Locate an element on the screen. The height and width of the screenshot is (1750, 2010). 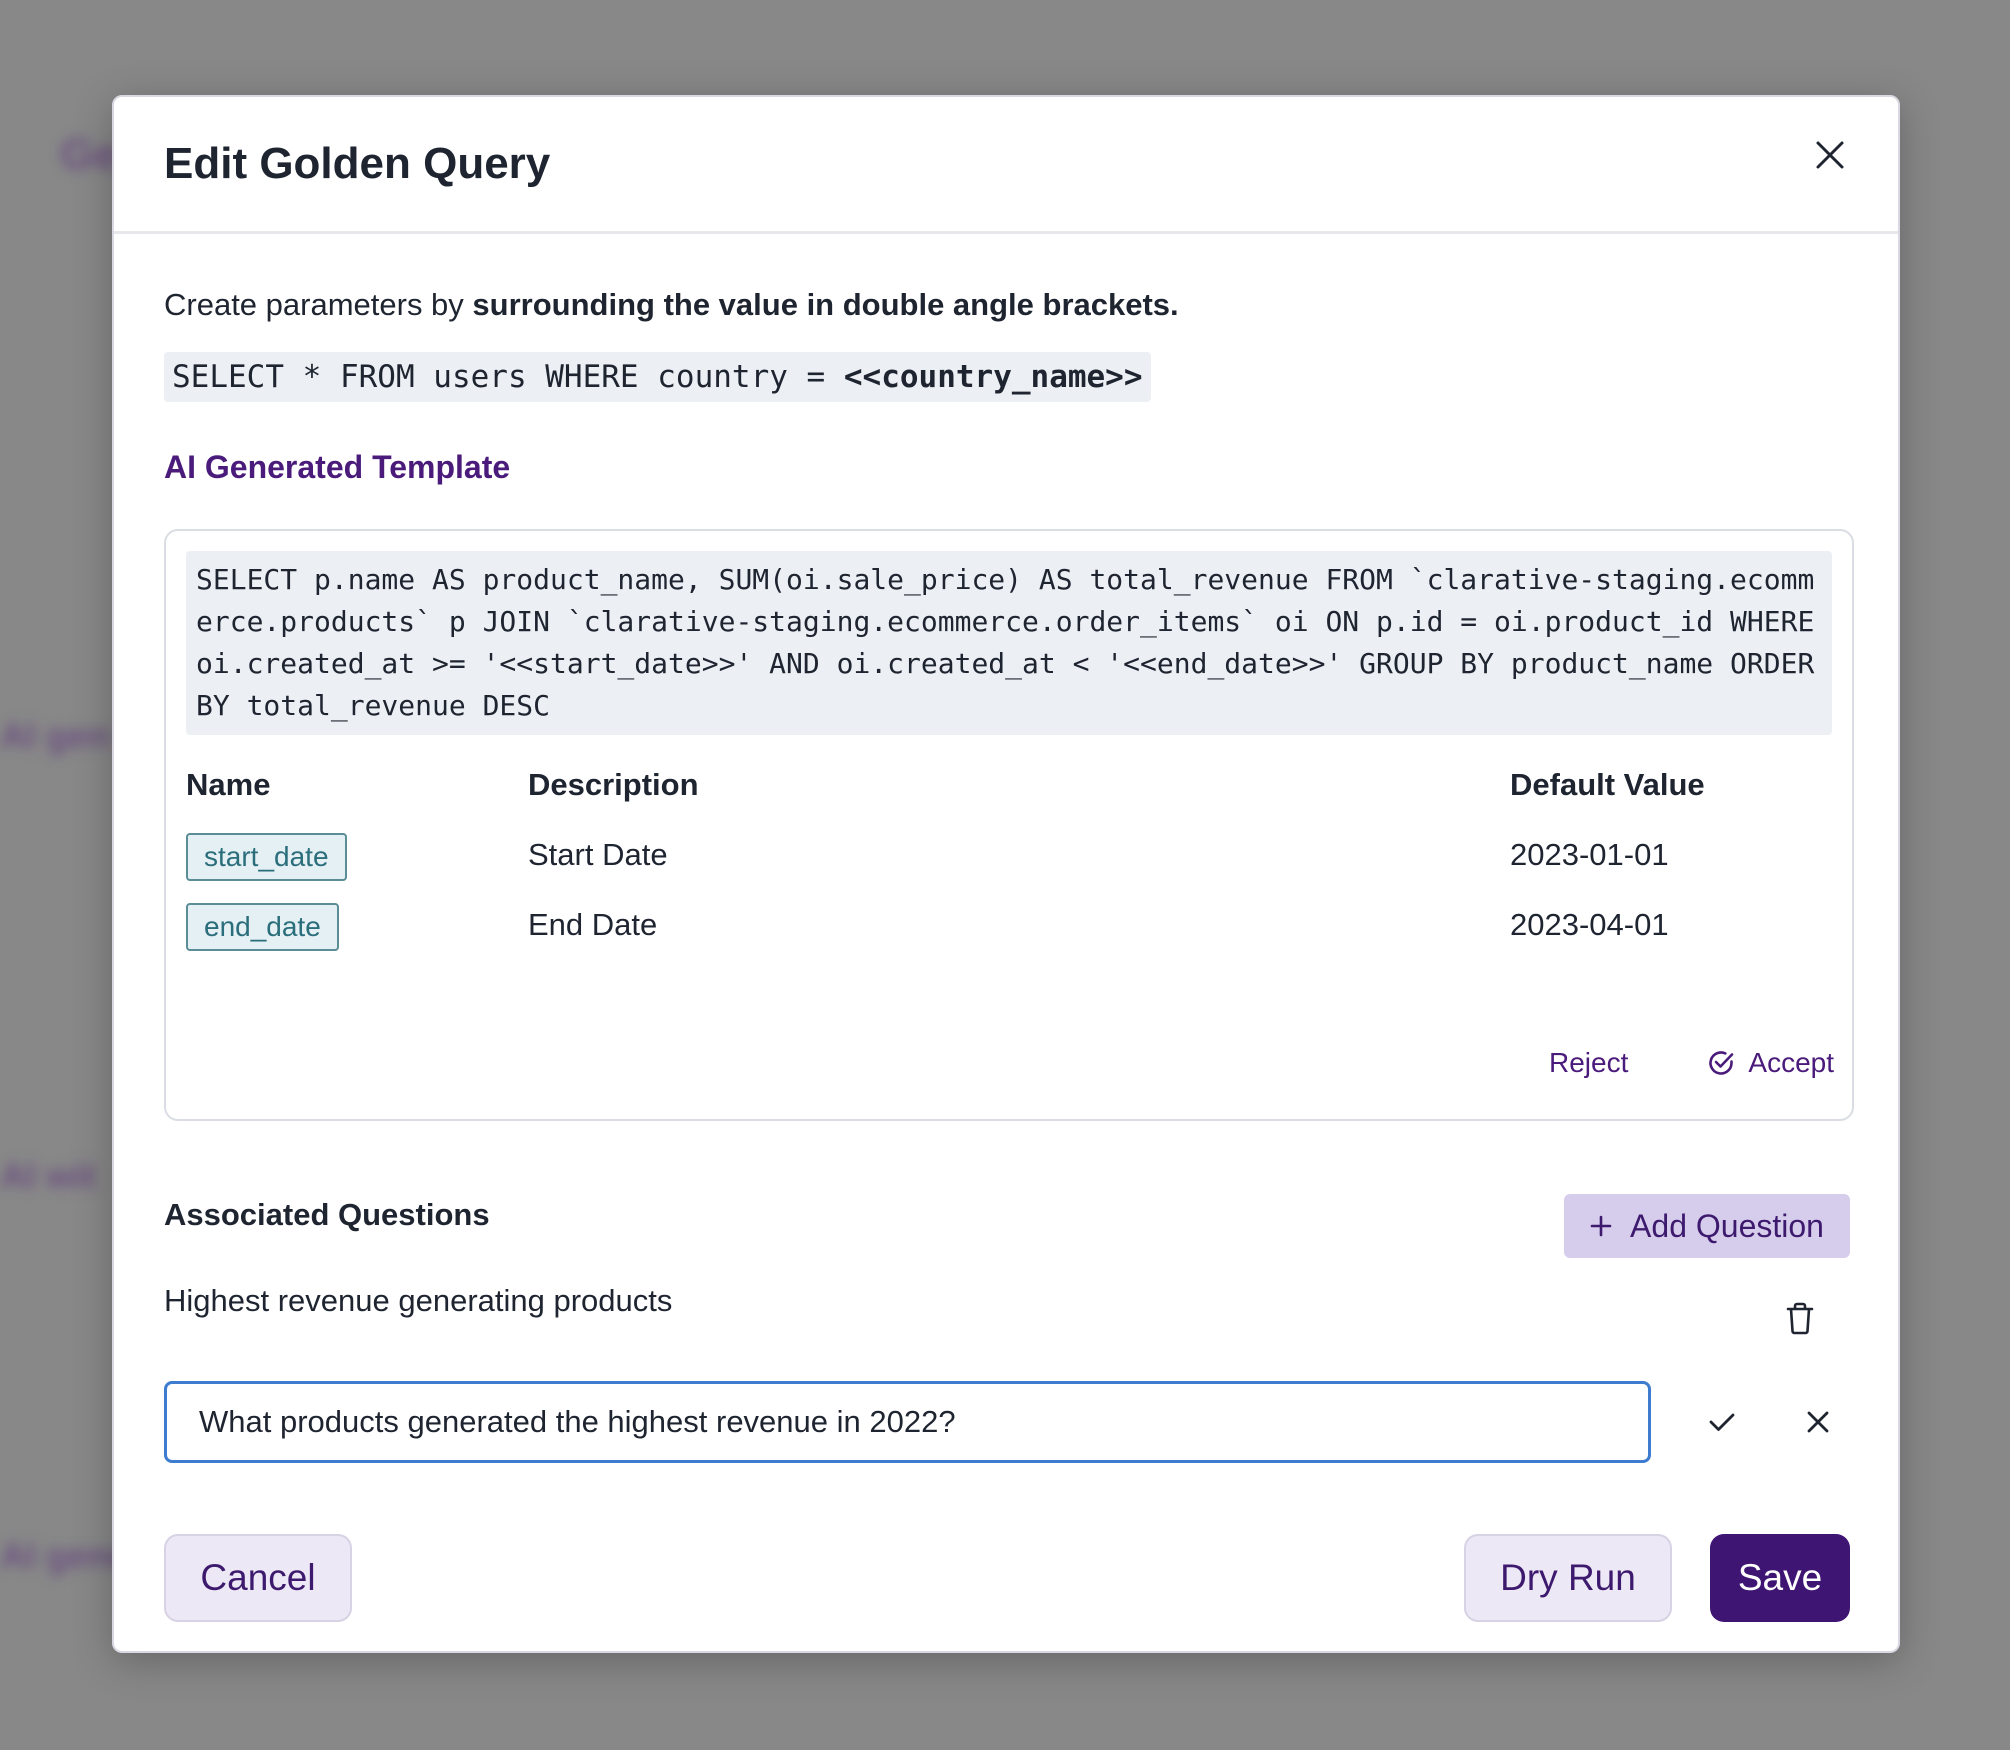
save-button: Save is located at coordinates (1780, 1578).